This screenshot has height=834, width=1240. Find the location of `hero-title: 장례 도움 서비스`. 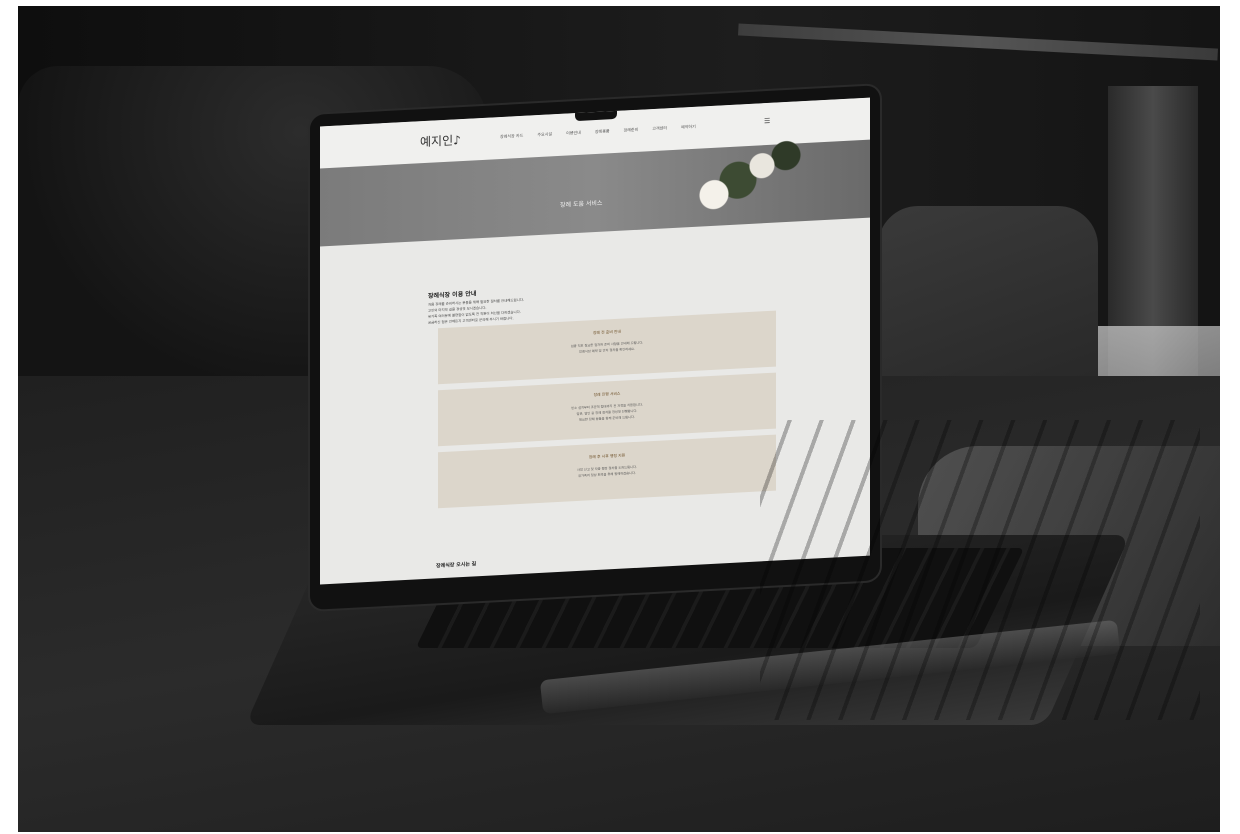

hero-title: 장례 도움 서비스 is located at coordinates (581, 204).